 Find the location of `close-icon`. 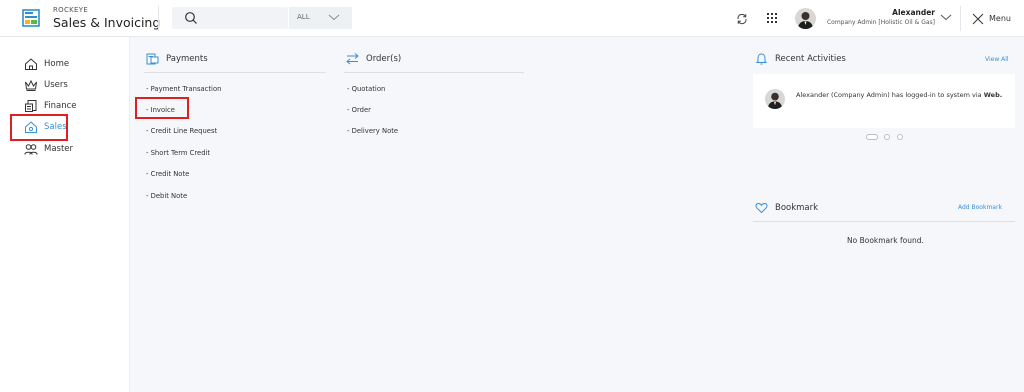

close-icon is located at coordinates (978, 19).